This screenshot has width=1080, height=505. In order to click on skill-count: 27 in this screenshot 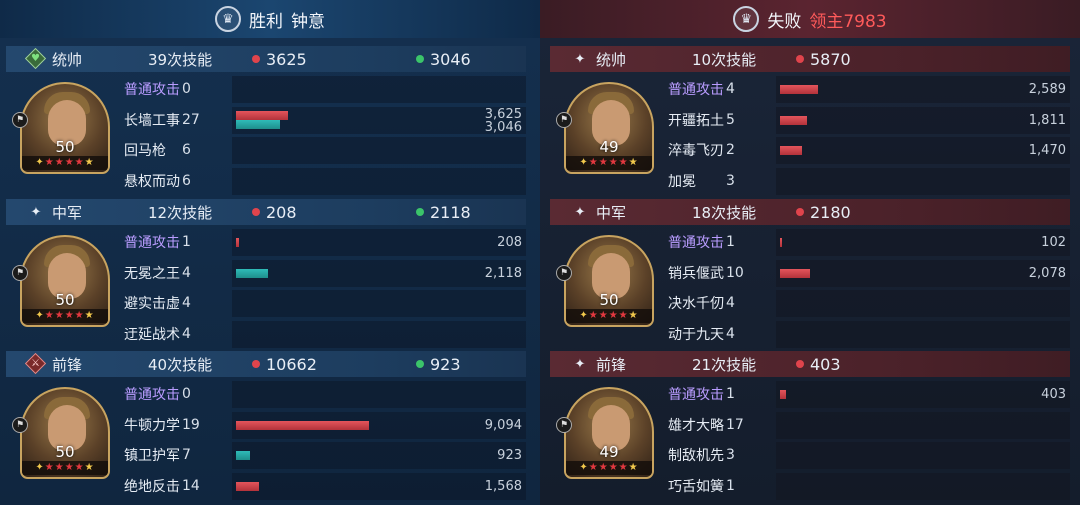, I will do `click(191, 119)`.